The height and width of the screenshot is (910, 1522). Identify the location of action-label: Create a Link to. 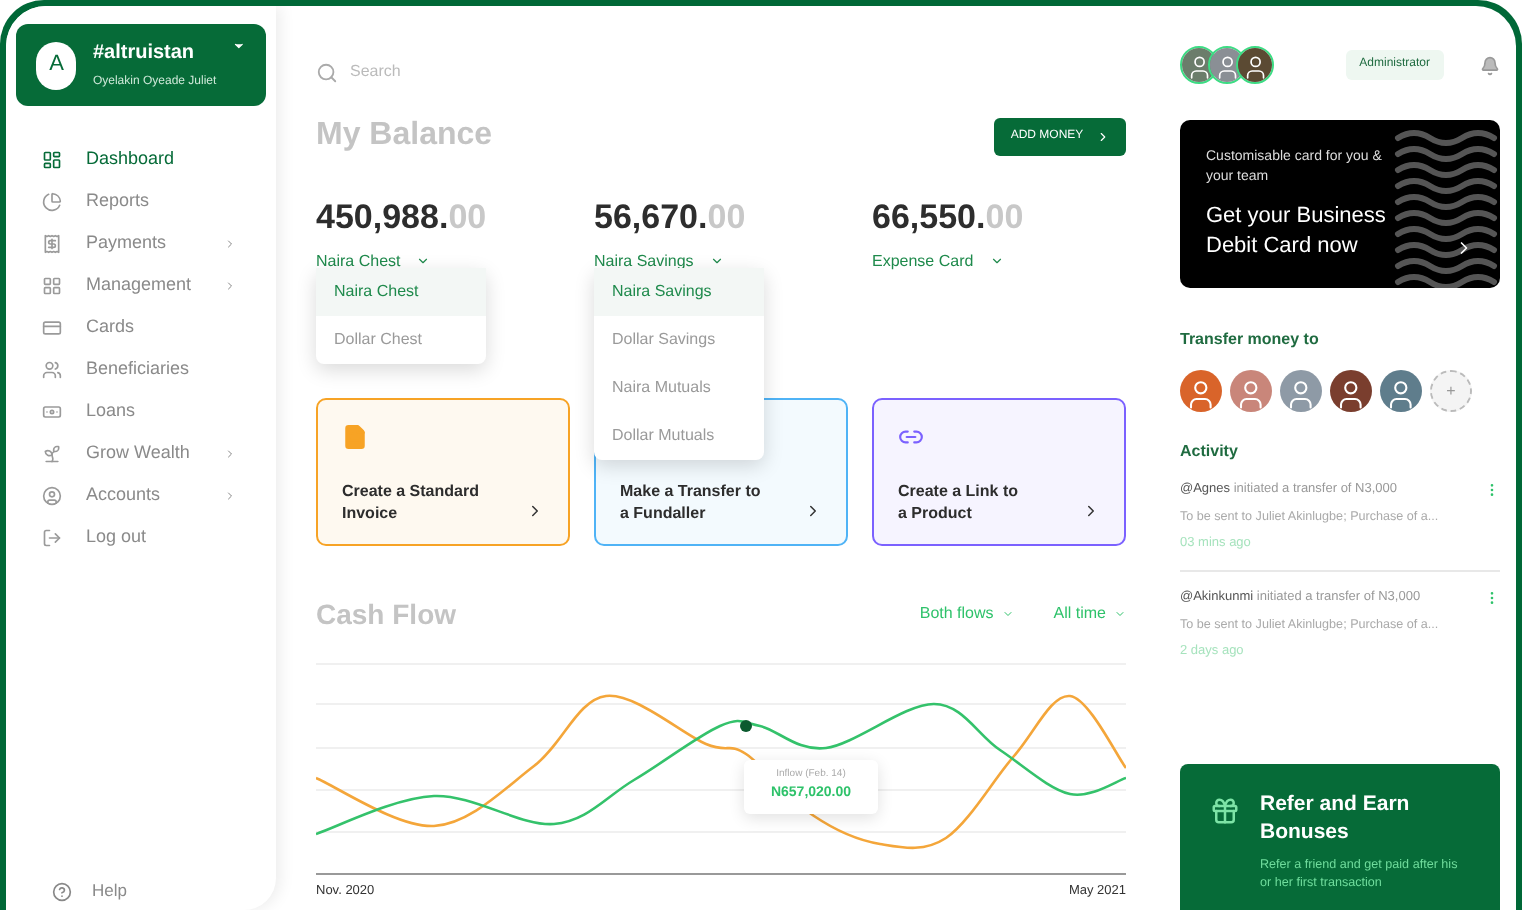
(958, 490).